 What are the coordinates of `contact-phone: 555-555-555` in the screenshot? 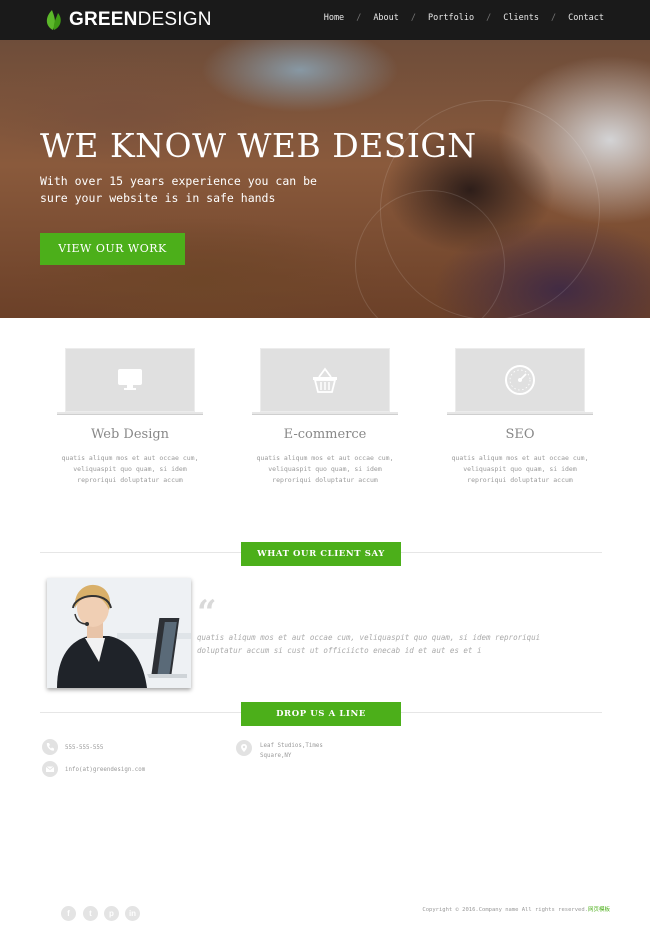 It's located at (84, 748).